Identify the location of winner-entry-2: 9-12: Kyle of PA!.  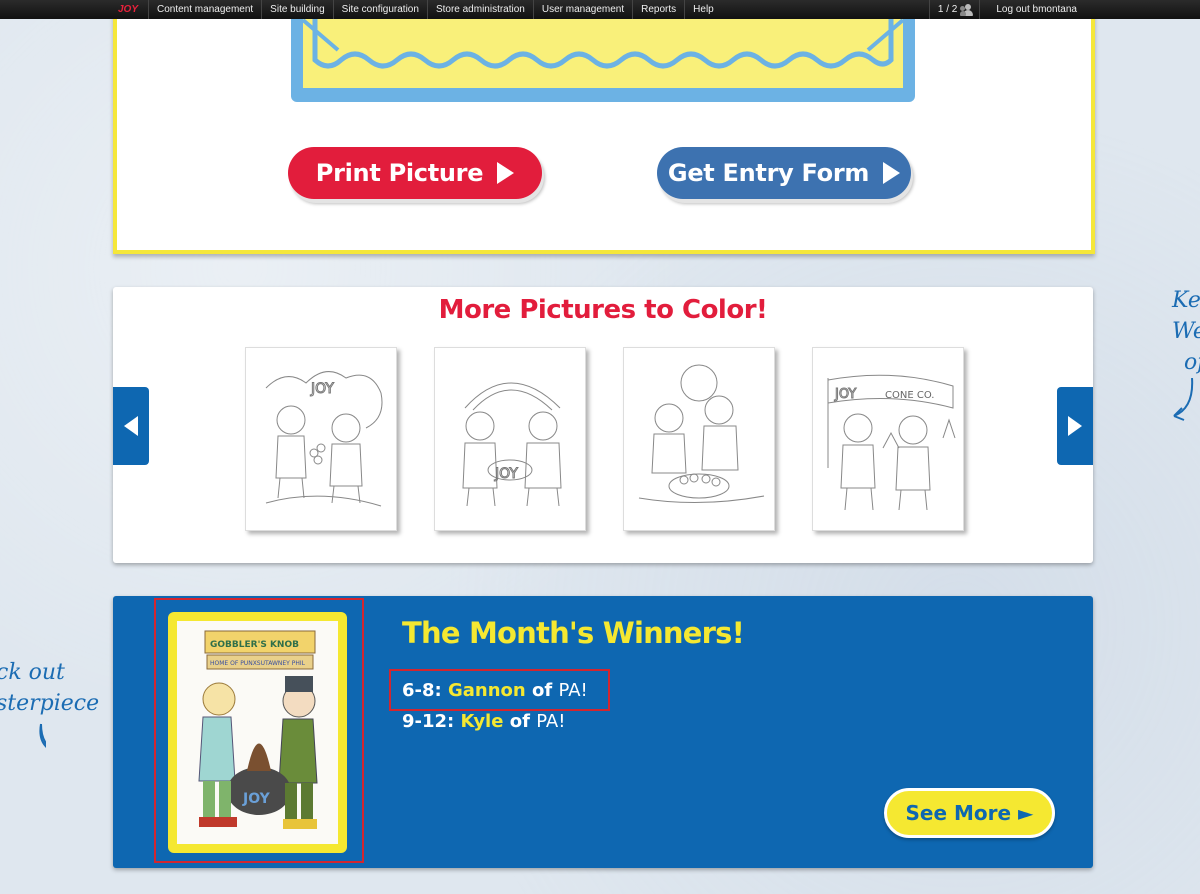
(484, 721).